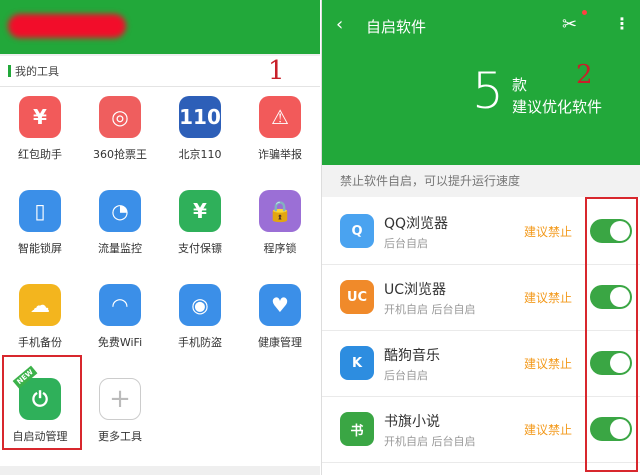  Describe the element at coordinates (40, 305) in the screenshot. I see `cloud-backup-icon: ☁` at that location.